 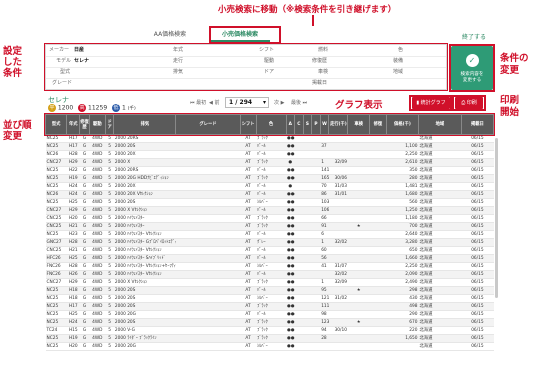 I want to click on column-header: シフト, so click(x=248, y=124).